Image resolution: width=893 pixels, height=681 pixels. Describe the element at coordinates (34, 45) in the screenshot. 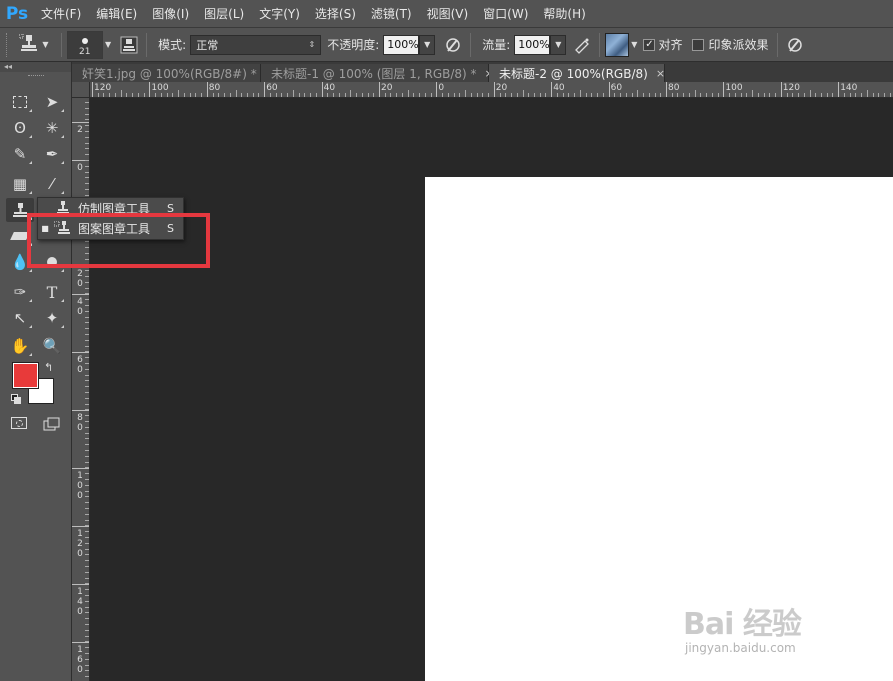

I see `tool-preset-picker: ▼` at that location.